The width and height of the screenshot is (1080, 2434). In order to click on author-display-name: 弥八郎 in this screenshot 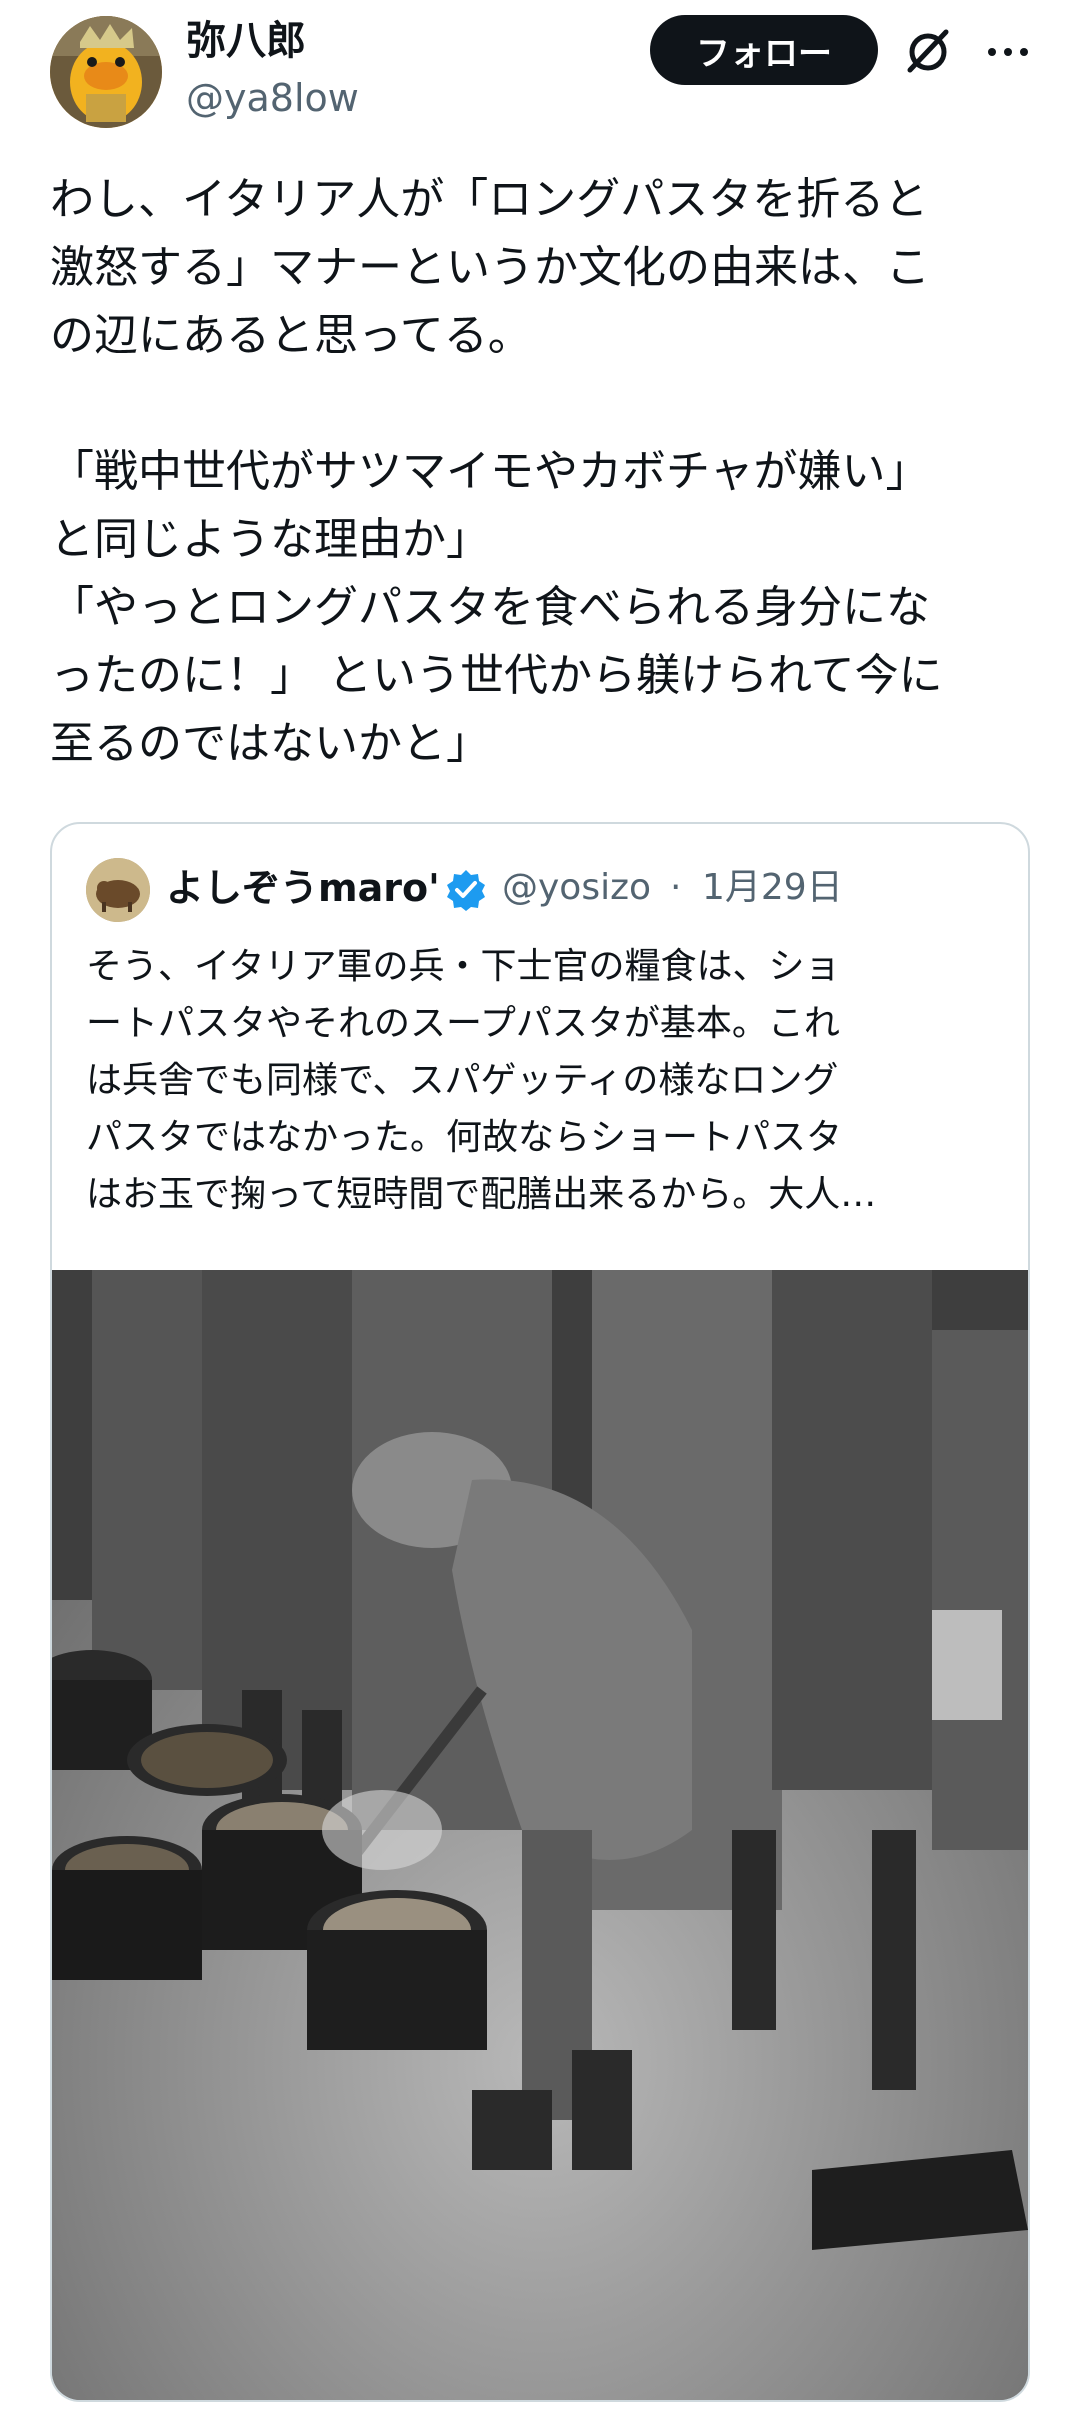, I will do `click(246, 41)`.